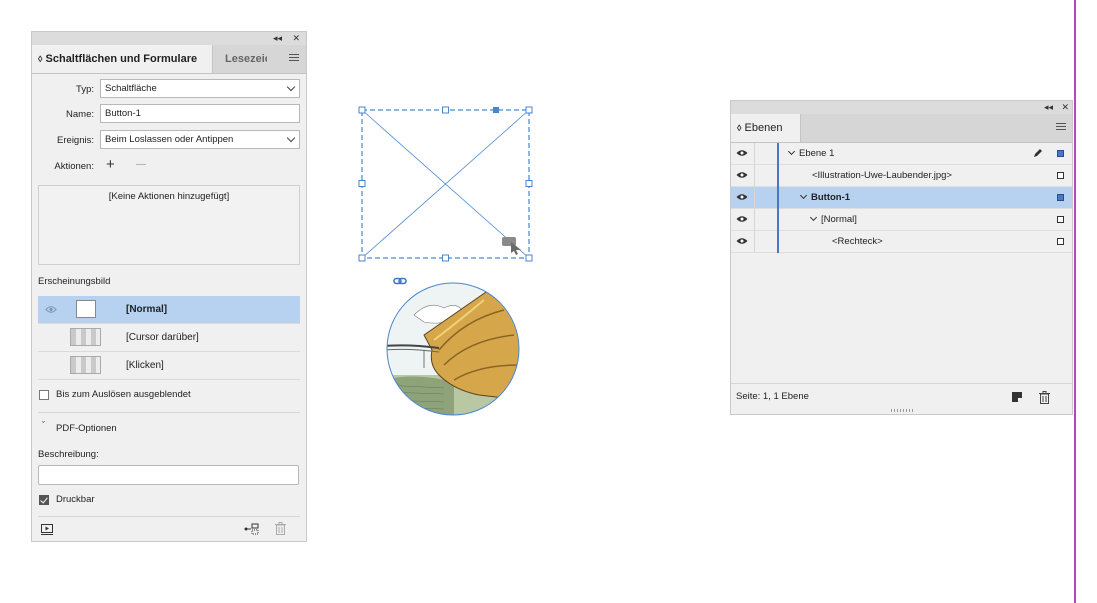  I want to click on pdf-options-label: PDF-Optionen, so click(86, 428).